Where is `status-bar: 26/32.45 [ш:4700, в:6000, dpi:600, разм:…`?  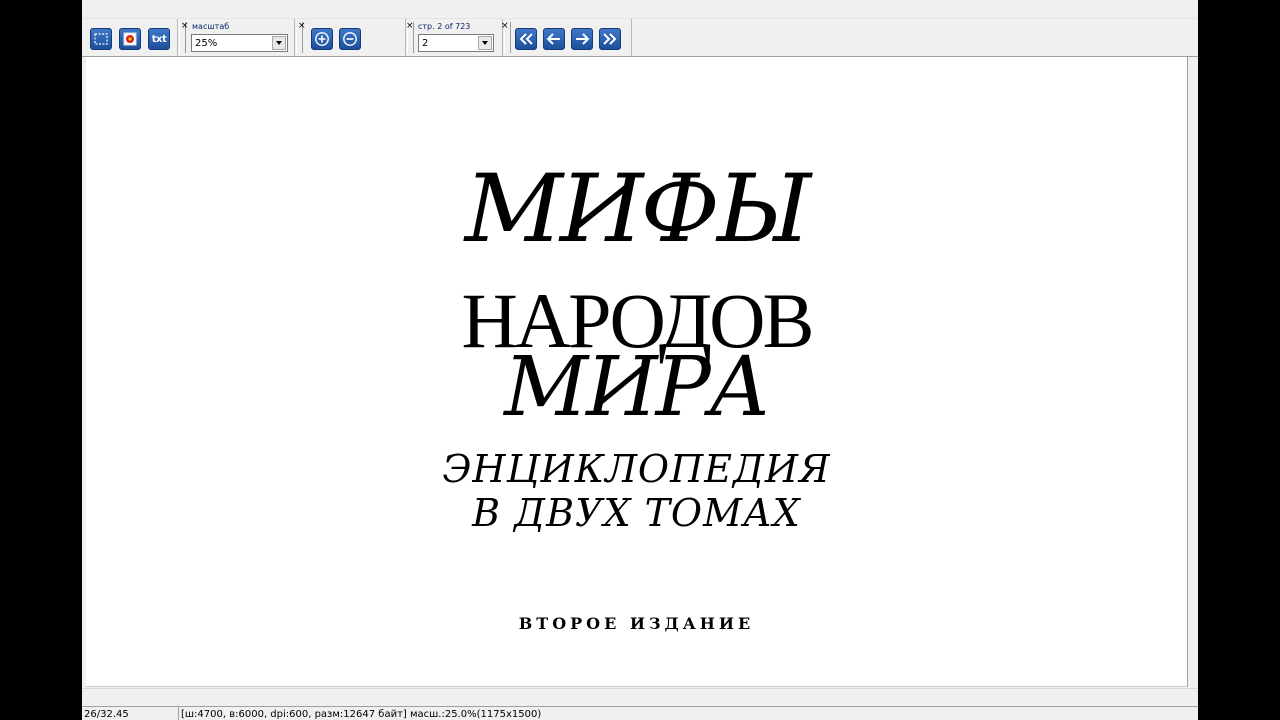
status-bar: 26/32.45 [ш:4700, в:6000, dpi:600, разм:… is located at coordinates (640, 704).